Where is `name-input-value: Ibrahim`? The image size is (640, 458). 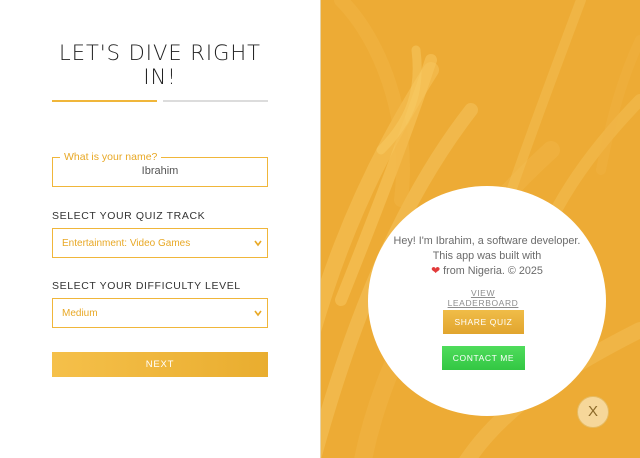
name-input-value: Ibrahim is located at coordinates (160, 171).